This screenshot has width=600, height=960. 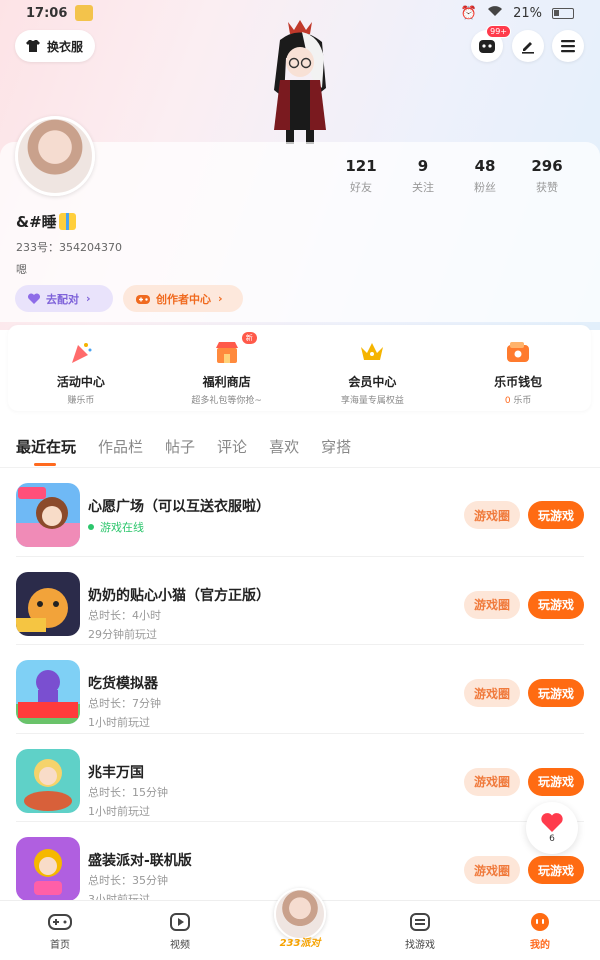 I want to click on avatar-character-figure, so click(x=300, y=83).